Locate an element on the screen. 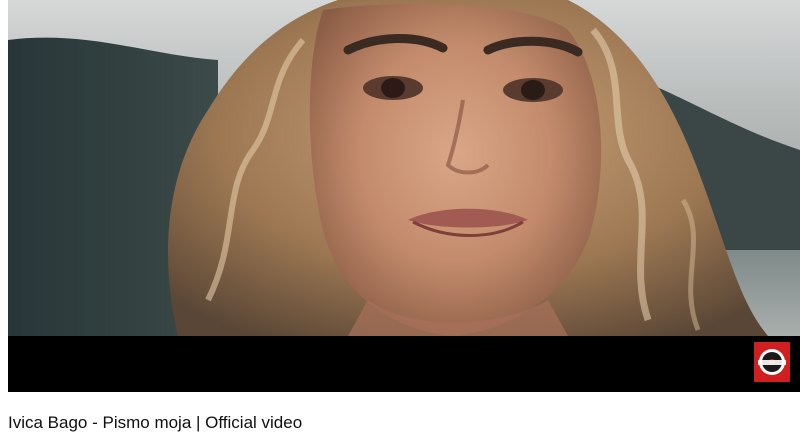 The width and height of the screenshot is (800, 448). record-label-logo-icon is located at coordinates (772, 362).